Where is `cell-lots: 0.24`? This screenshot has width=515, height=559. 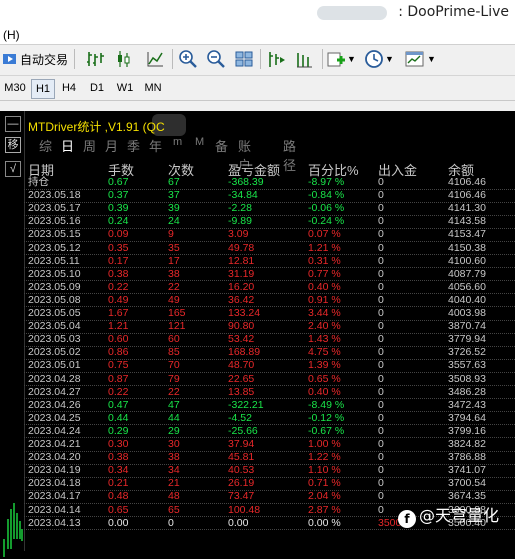
cell-lots: 0.24 is located at coordinates (118, 221).